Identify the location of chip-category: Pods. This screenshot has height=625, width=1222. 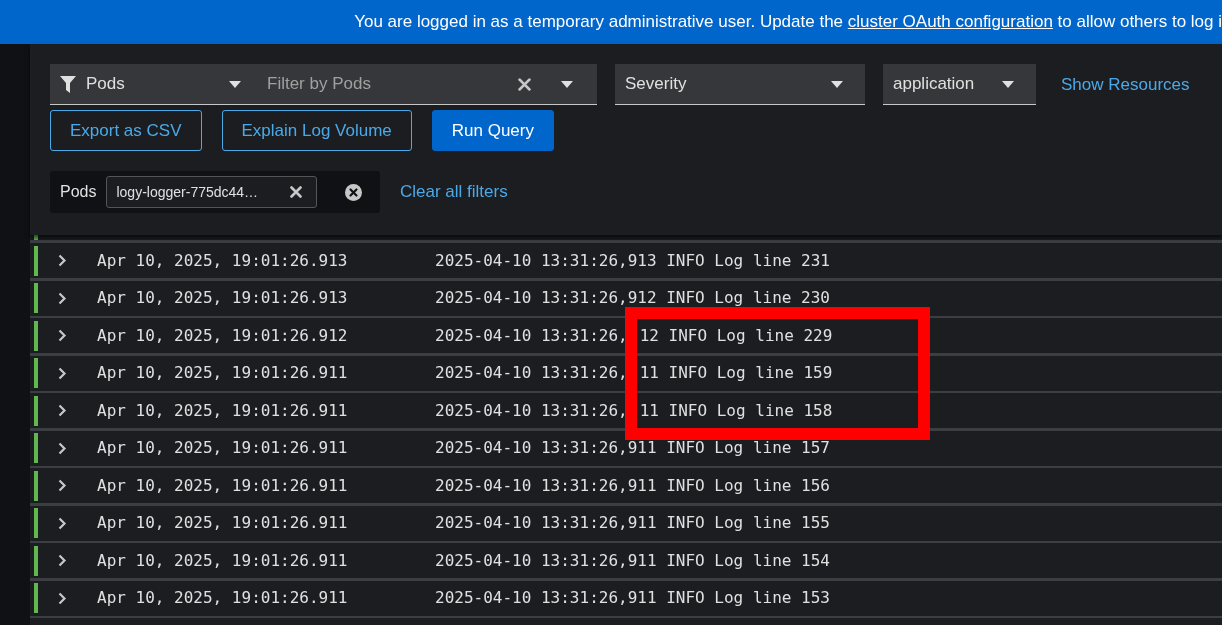
(78, 192).